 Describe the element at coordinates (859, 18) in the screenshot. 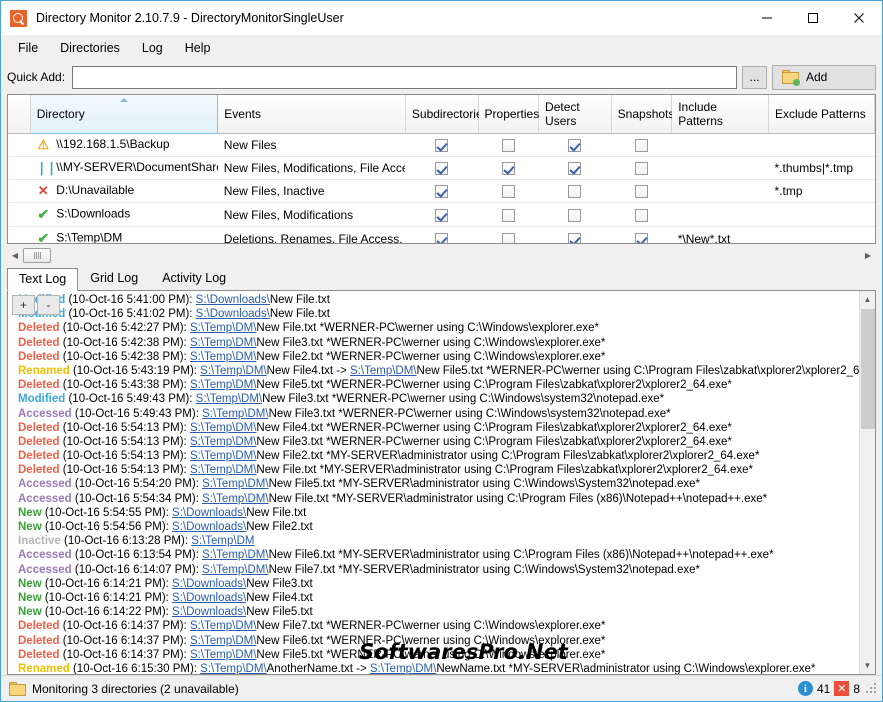

I see `close-button` at that location.